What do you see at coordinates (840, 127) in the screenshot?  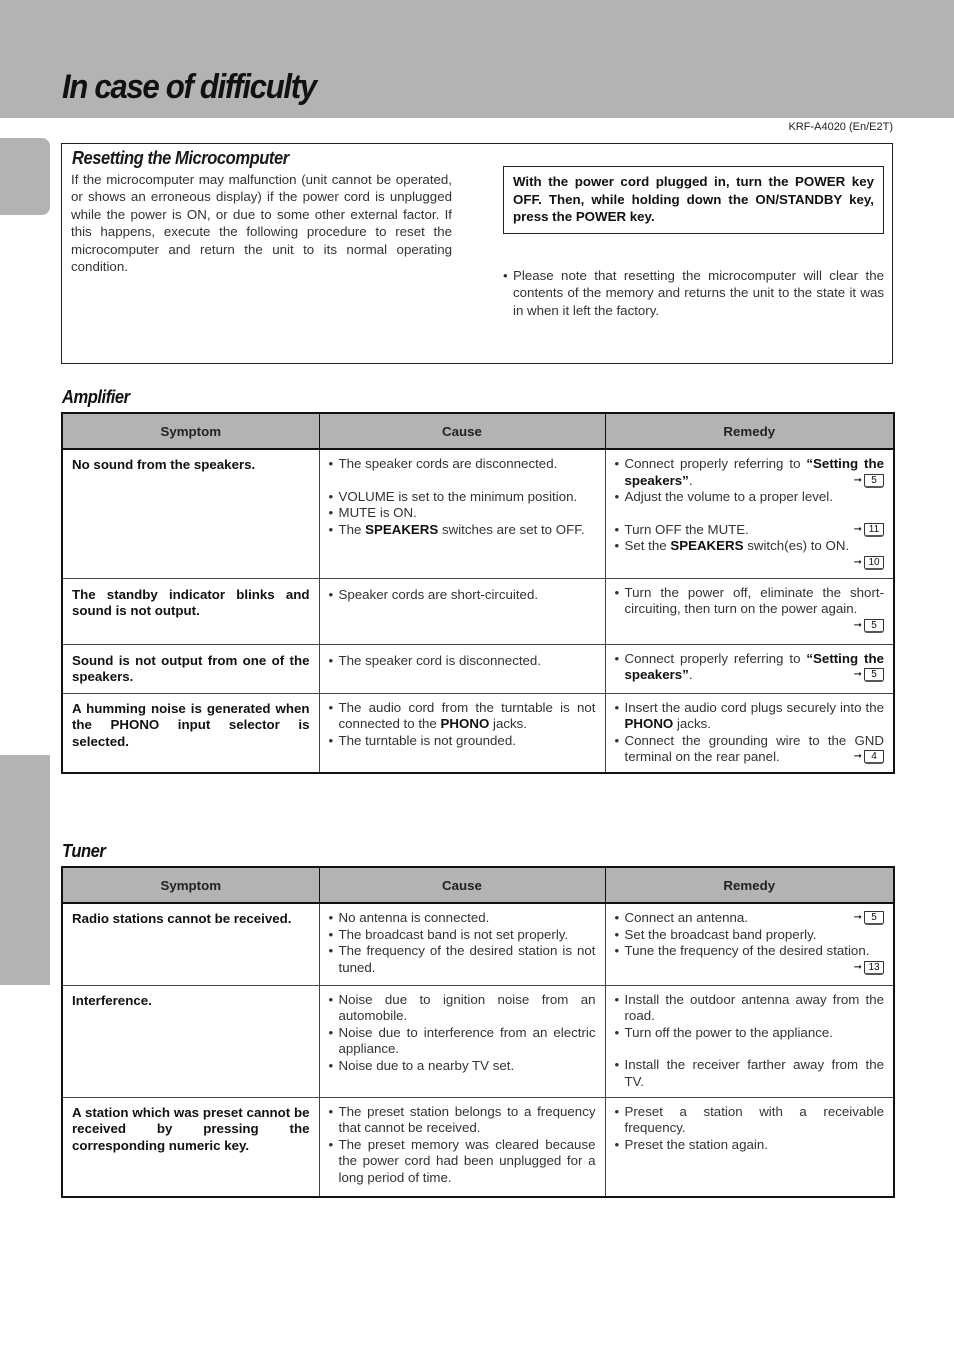 I see `model-code: KRF-A4020 (En/E2T)` at bounding box center [840, 127].